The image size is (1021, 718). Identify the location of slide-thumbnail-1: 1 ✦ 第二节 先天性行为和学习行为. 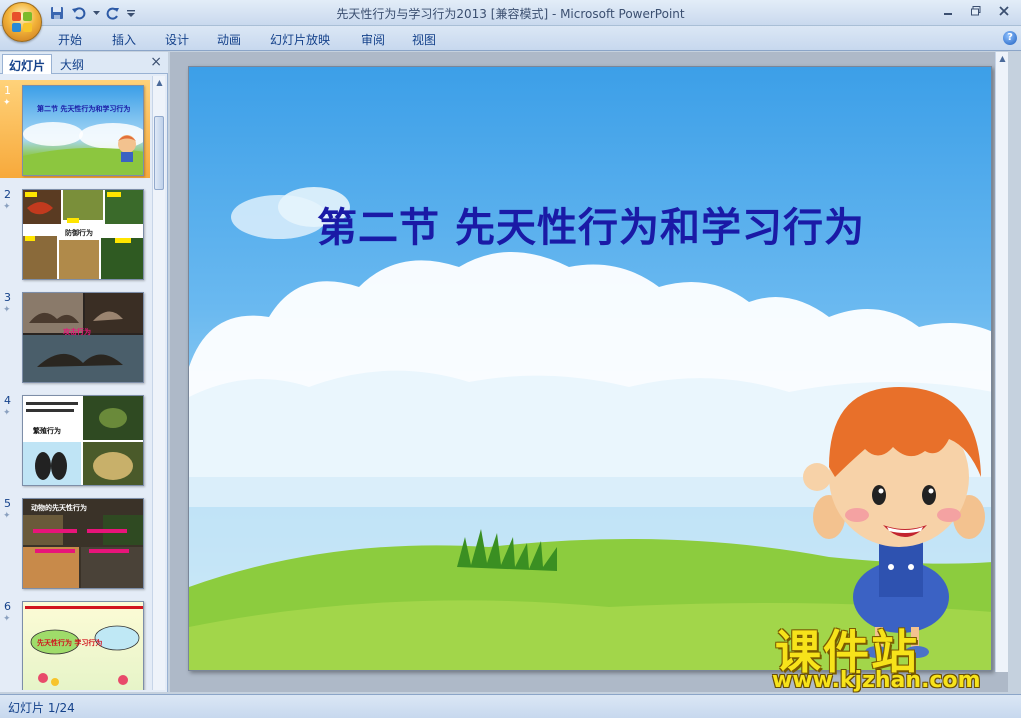
(75, 129).